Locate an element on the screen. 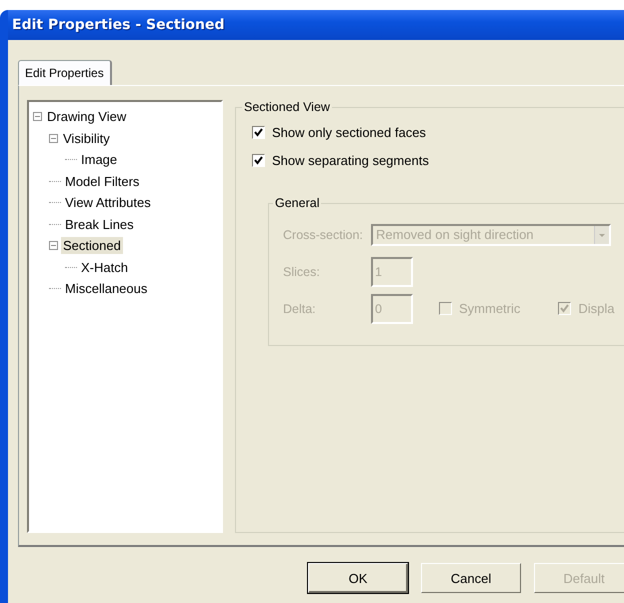 This screenshot has width=624, height=603. dialog-button: Cancel is located at coordinates (471, 578).